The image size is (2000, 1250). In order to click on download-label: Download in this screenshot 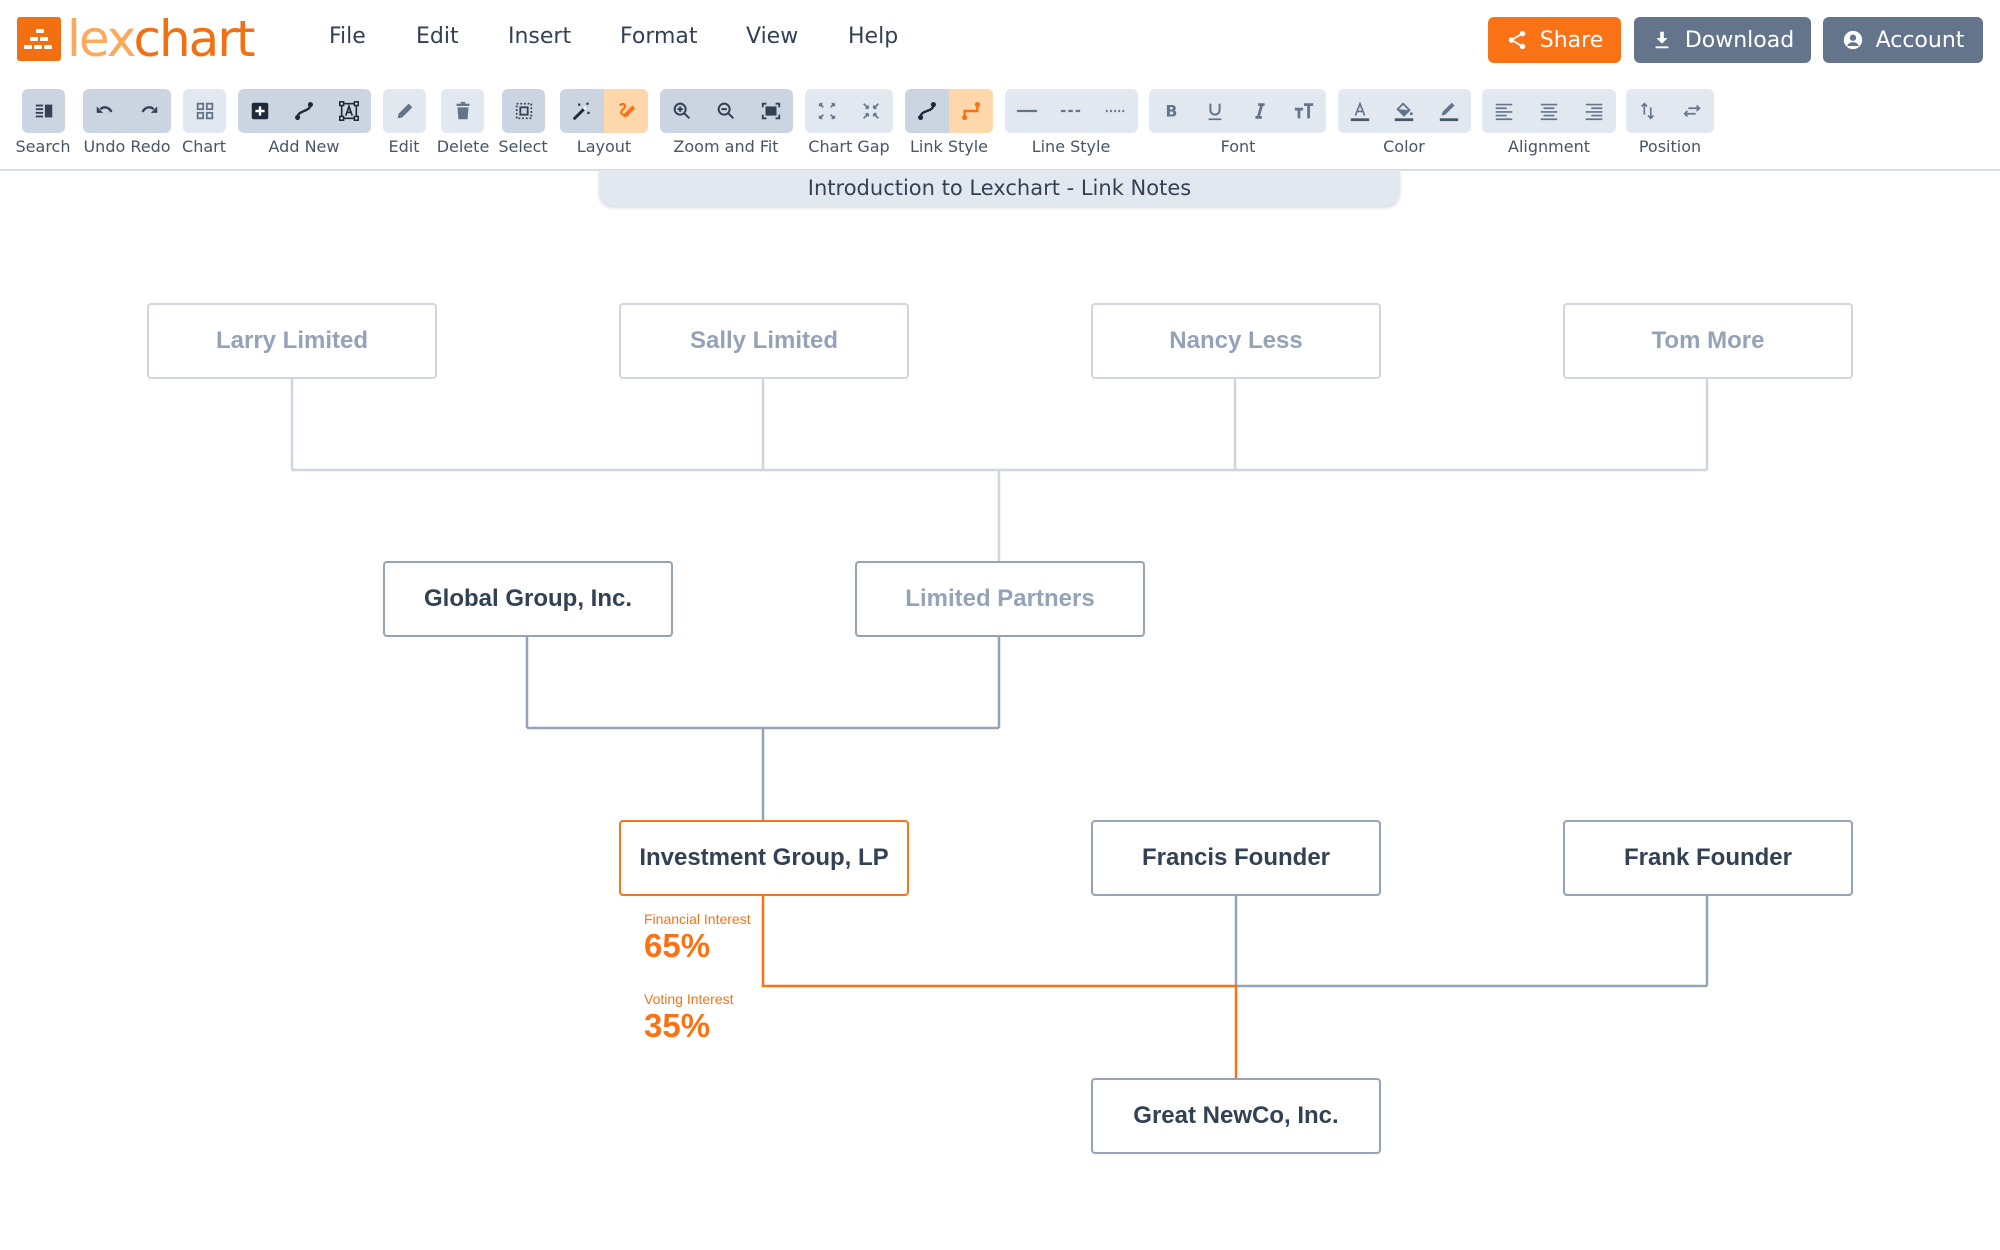, I will do `click(1739, 40)`.